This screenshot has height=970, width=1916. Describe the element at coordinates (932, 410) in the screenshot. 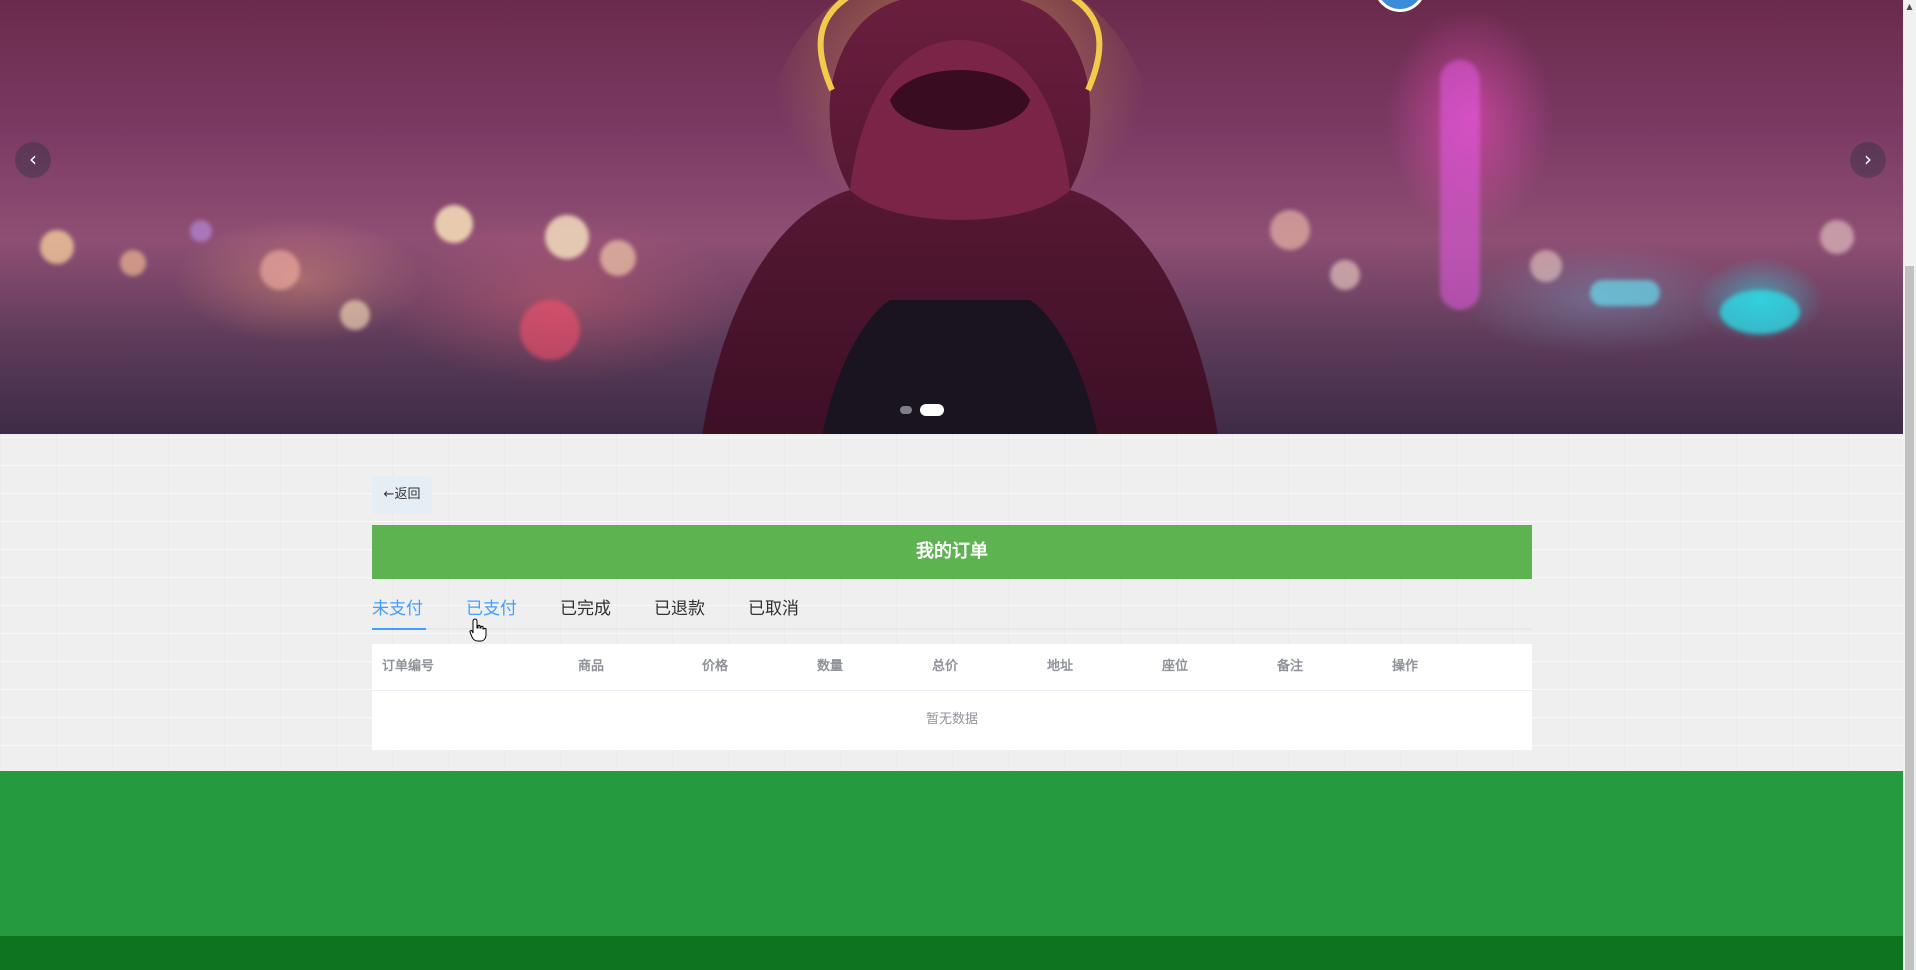

I see `carousel-indicator-active` at that location.